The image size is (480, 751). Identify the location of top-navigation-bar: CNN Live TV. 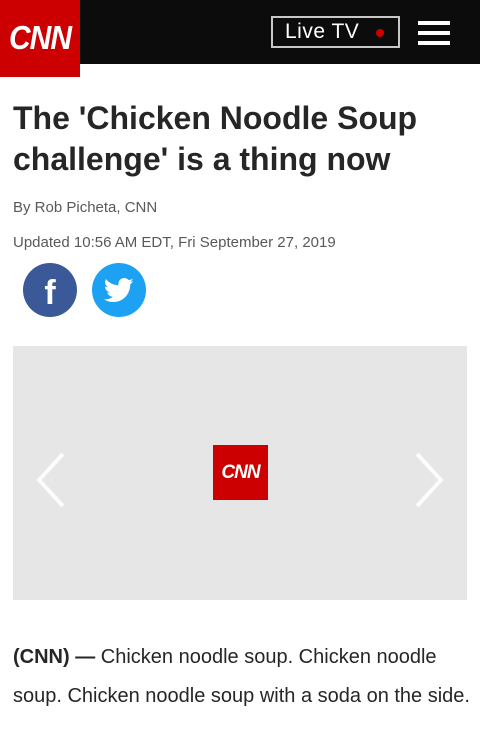
(240, 38).